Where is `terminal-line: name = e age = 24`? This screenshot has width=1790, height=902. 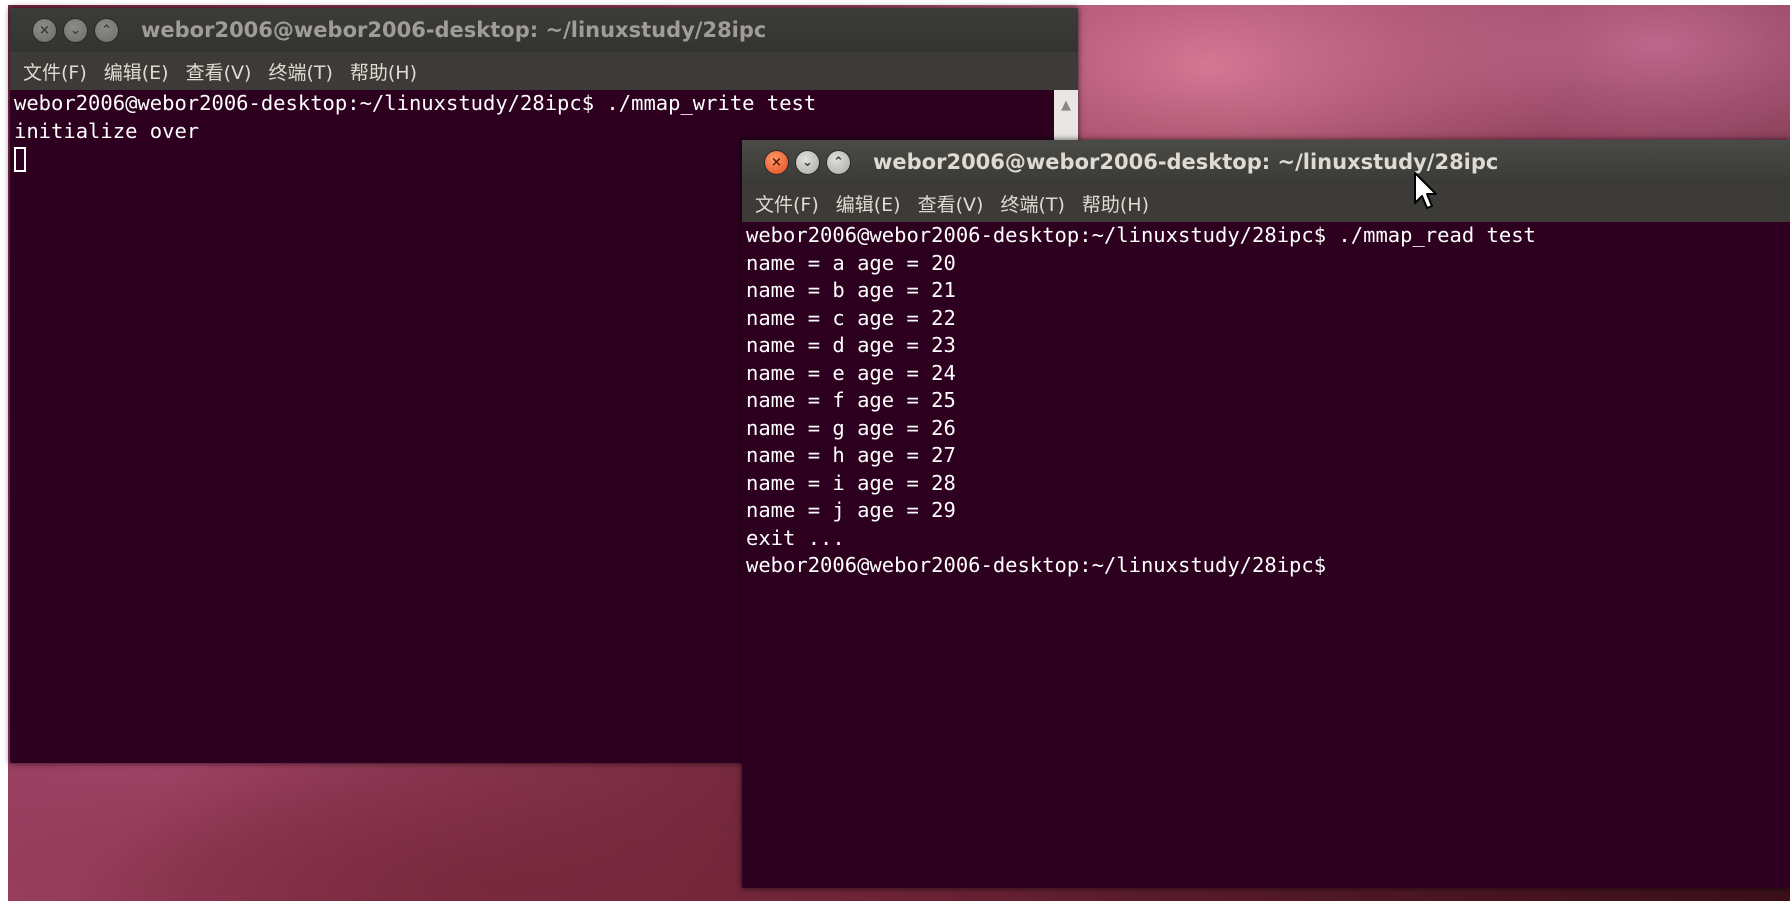
terminal-line: name = e age = 24 is located at coordinates (851, 372).